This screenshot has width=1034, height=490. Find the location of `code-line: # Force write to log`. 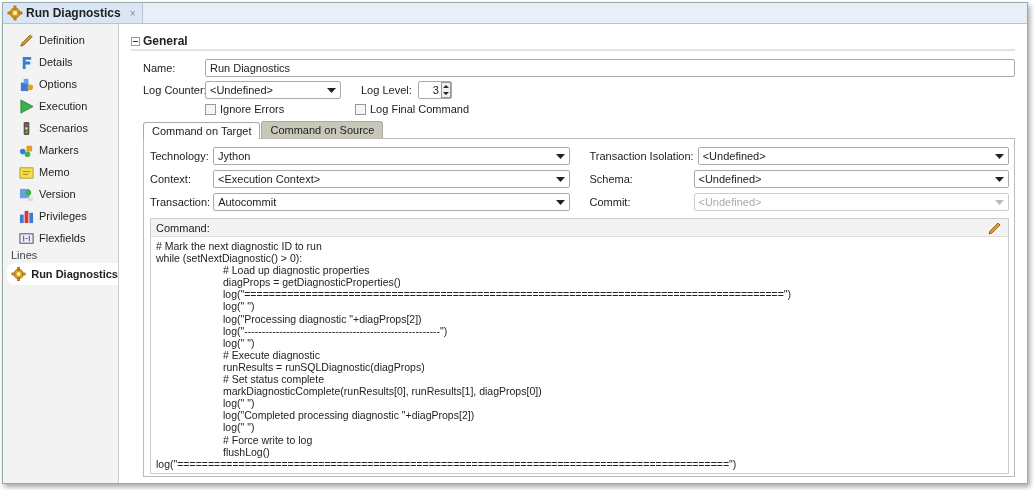

code-line: # Force write to log is located at coordinates (268, 439).